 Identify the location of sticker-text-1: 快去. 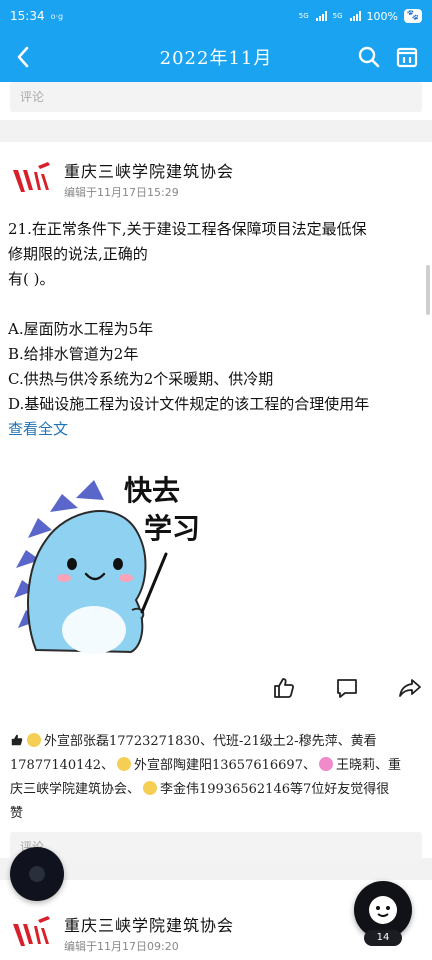
(152, 490).